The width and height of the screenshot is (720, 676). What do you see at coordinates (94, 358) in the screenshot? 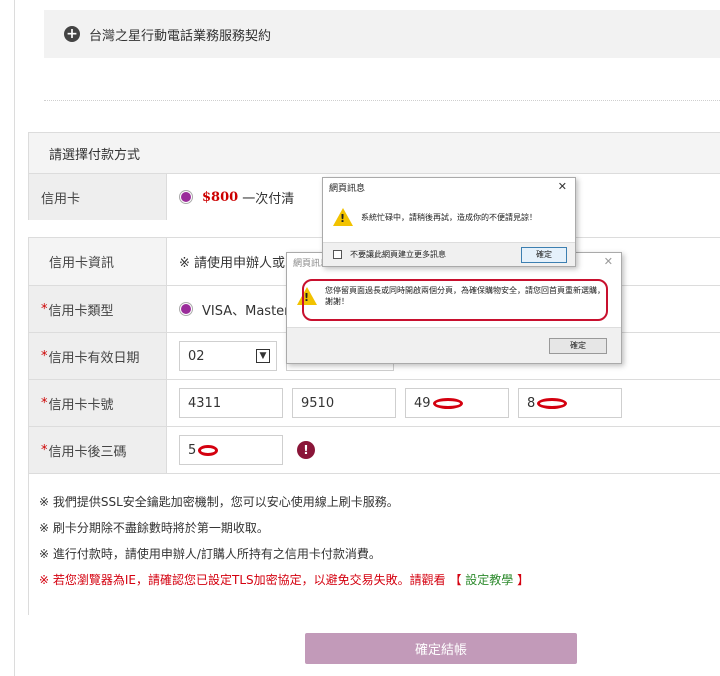
I see `card-expiry-label: 信用卡有效日期` at bounding box center [94, 358].